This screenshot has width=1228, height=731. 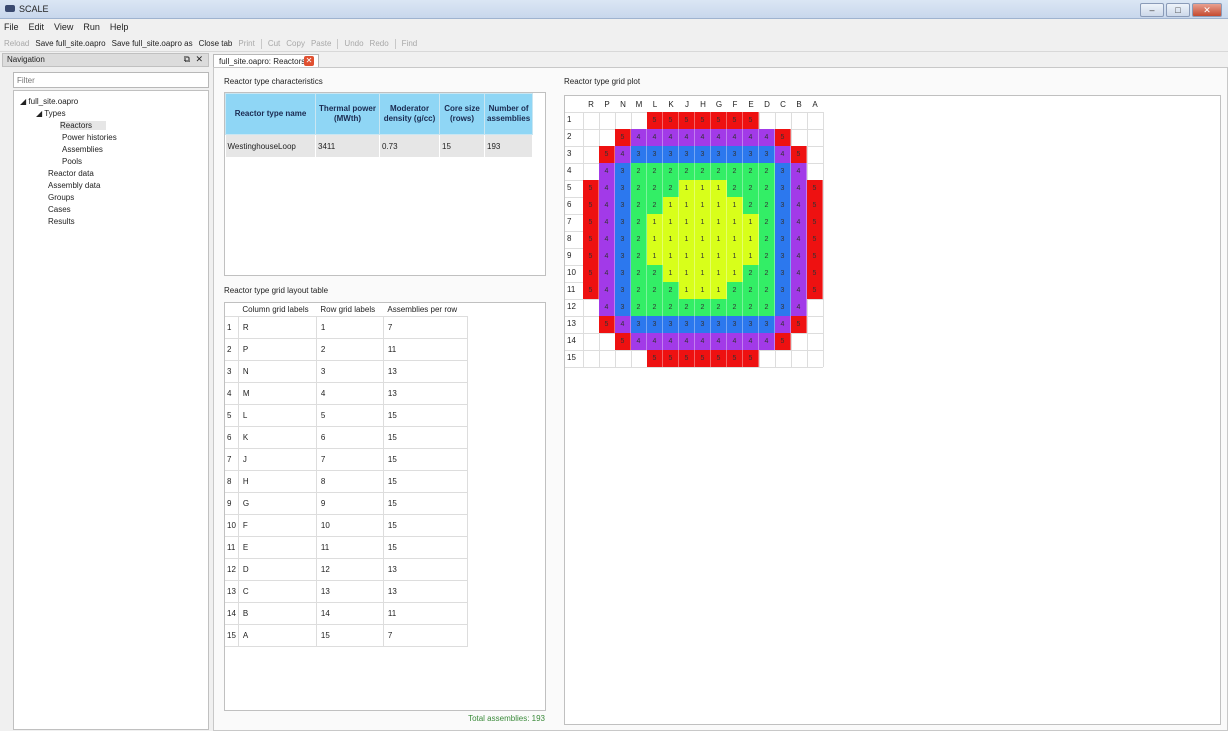 What do you see at coordinates (425, 310) in the screenshot?
I see `header-assemblies-per-row: Assemblies per row` at bounding box center [425, 310].